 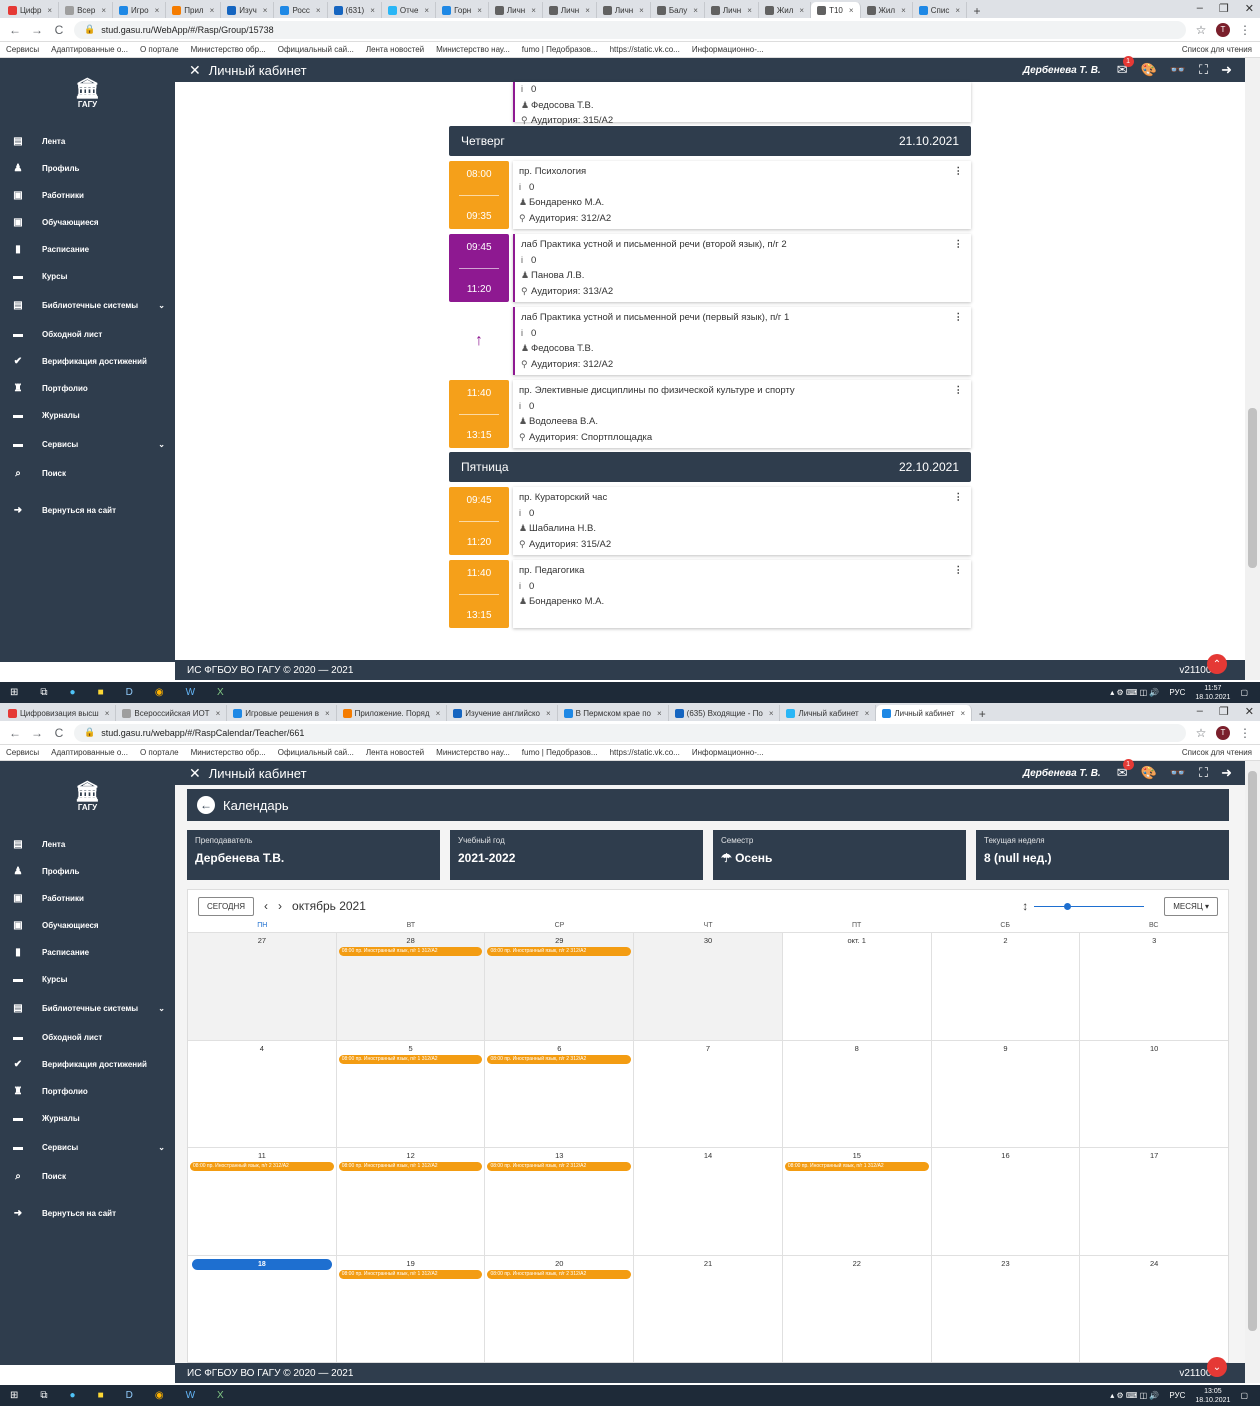 I want to click on new-tab-icon: +, so click(x=977, y=11).